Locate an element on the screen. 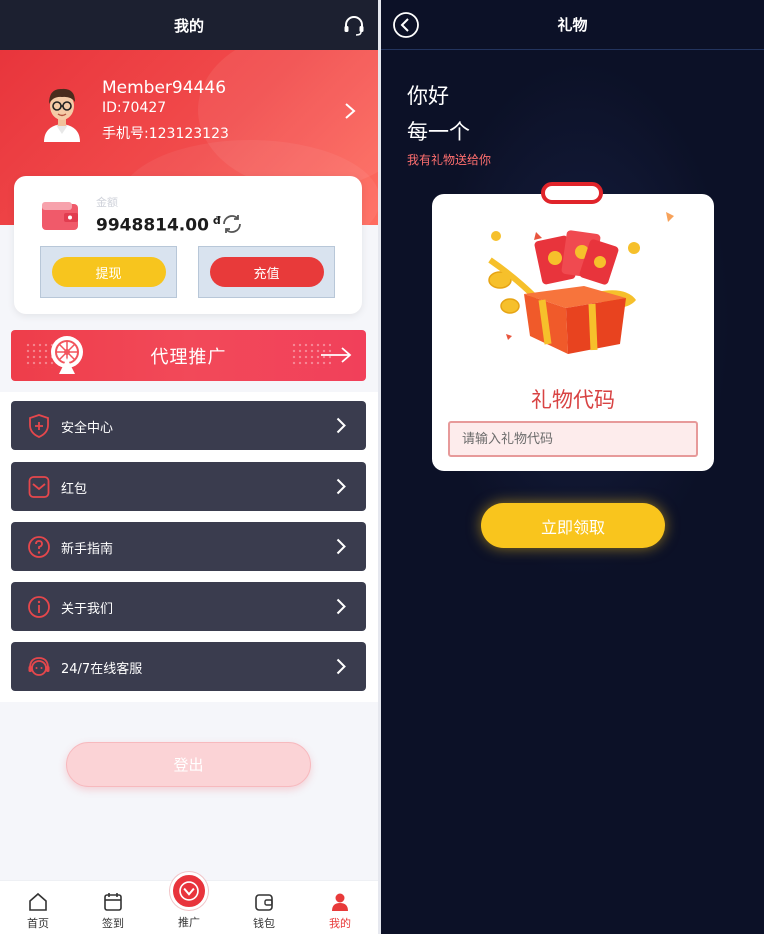 The image size is (764, 934). avatar is located at coordinates (62, 115).